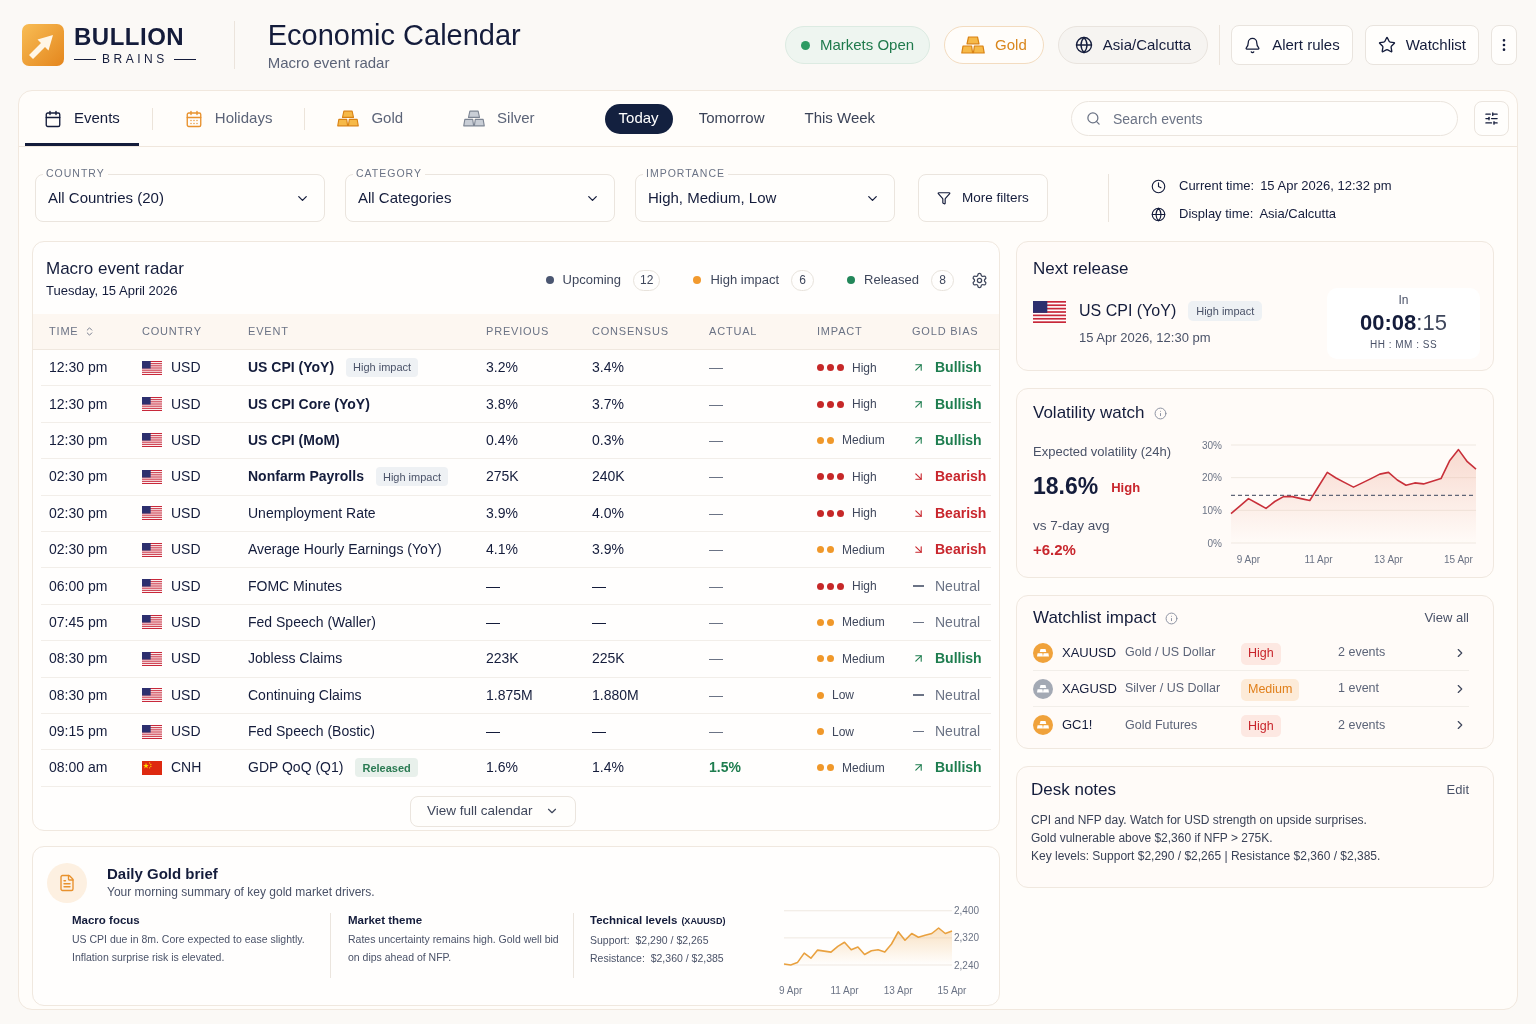  Describe the element at coordinates (312, 622) in the screenshot. I see `event-name: Fed Speech (Waller)` at that location.